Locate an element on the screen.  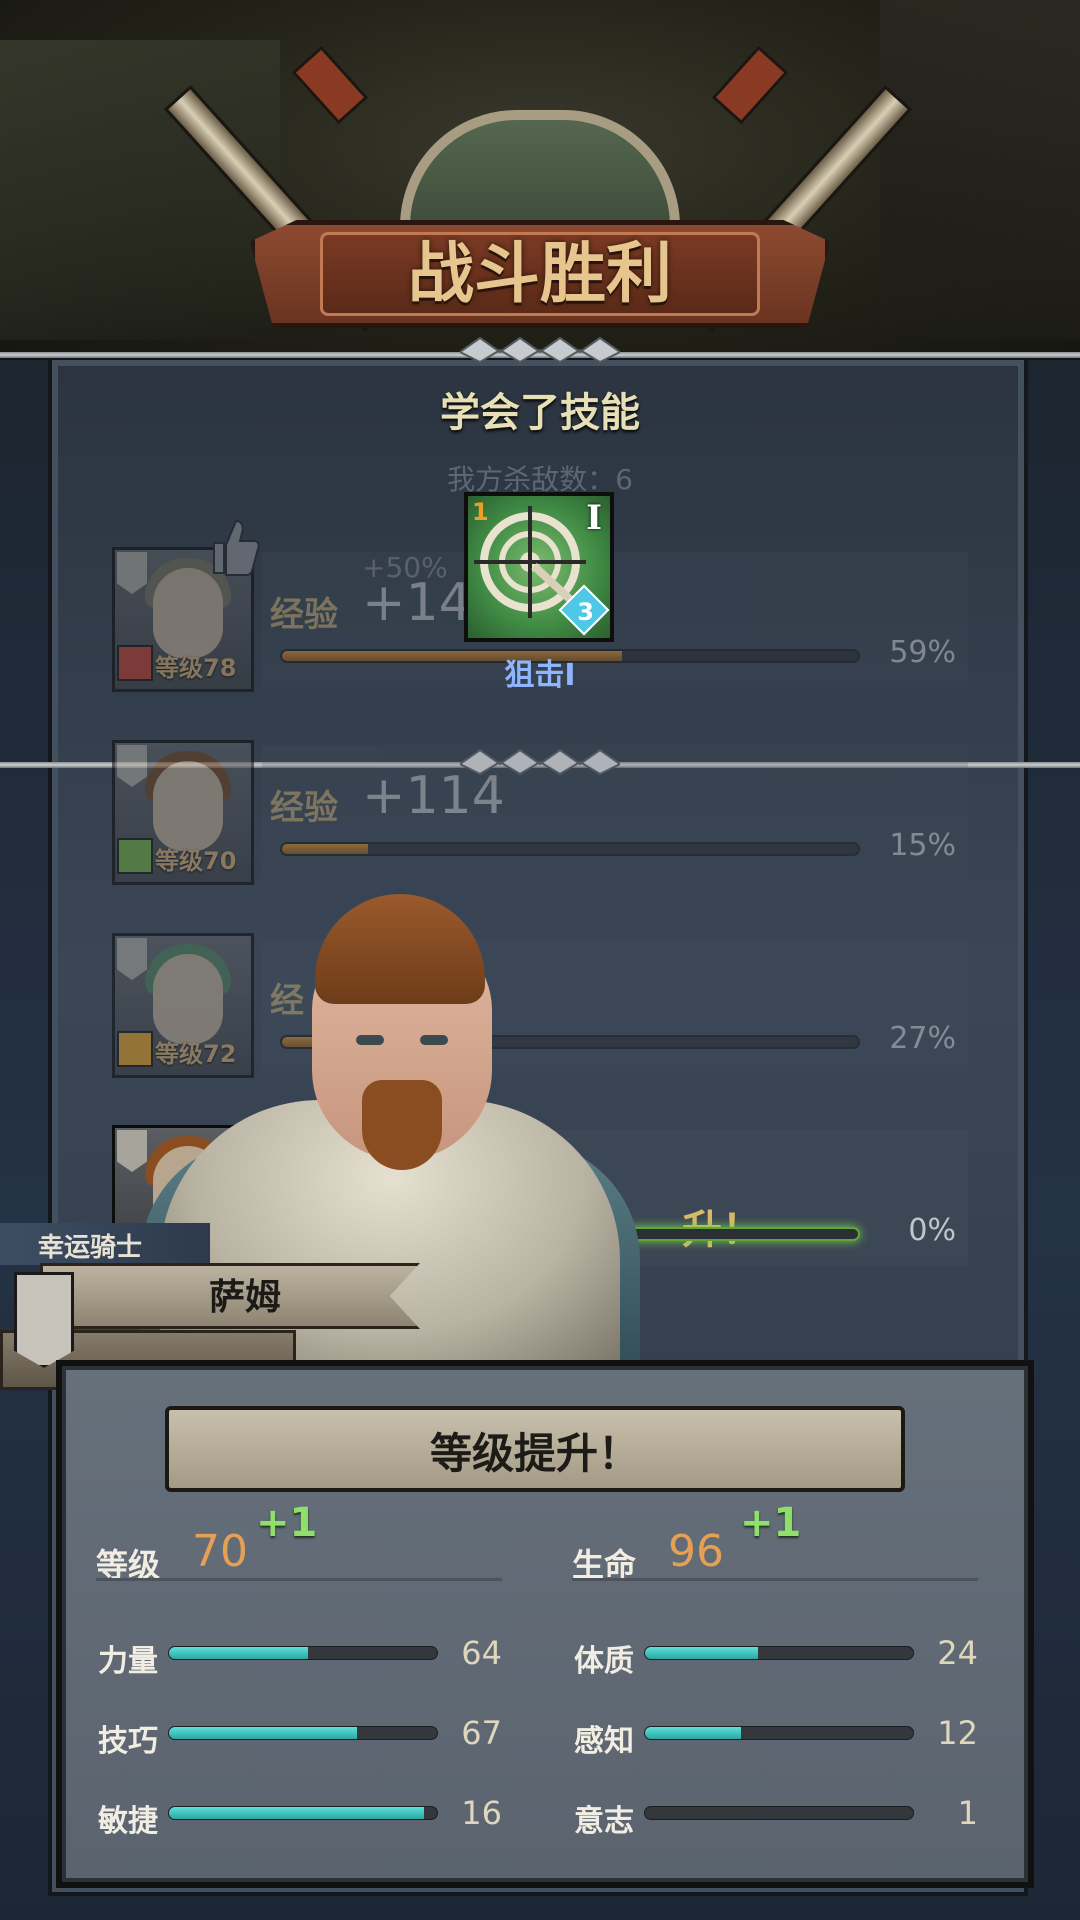
victory-banner: 战斗胜利 is located at coordinates (538, 185).